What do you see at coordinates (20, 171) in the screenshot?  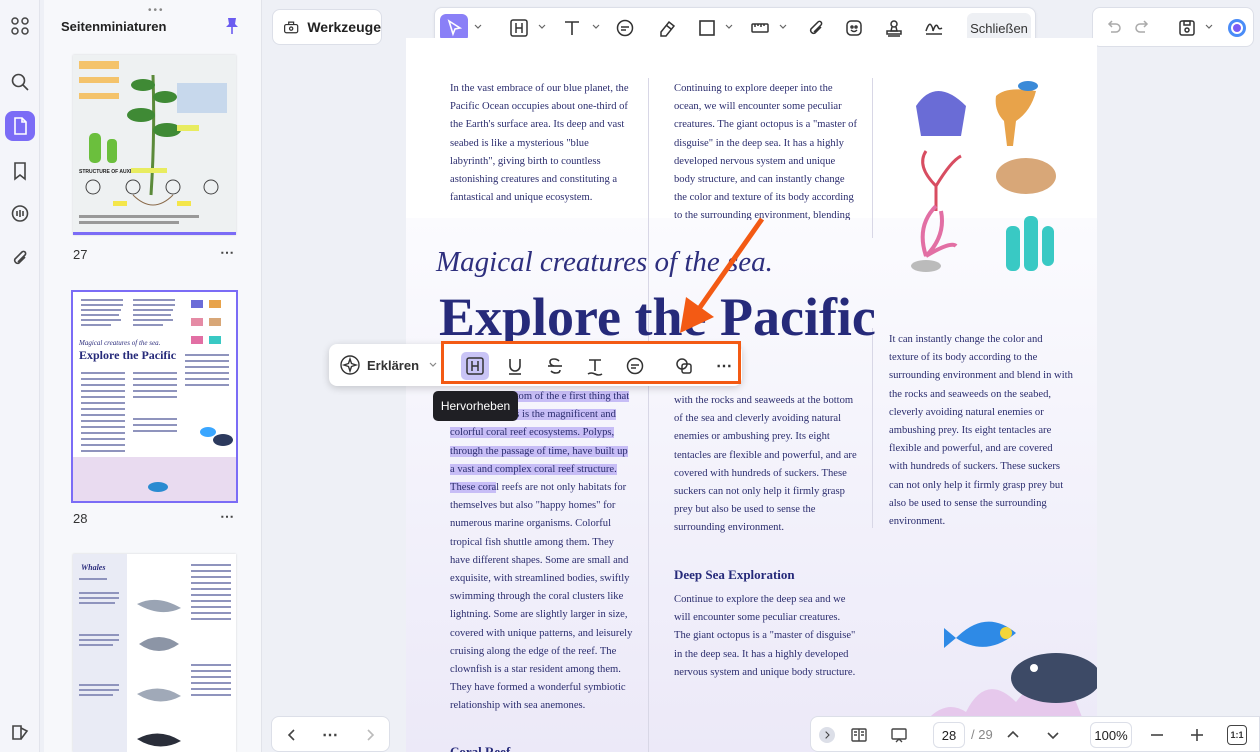 I see `bookmark-icon` at bounding box center [20, 171].